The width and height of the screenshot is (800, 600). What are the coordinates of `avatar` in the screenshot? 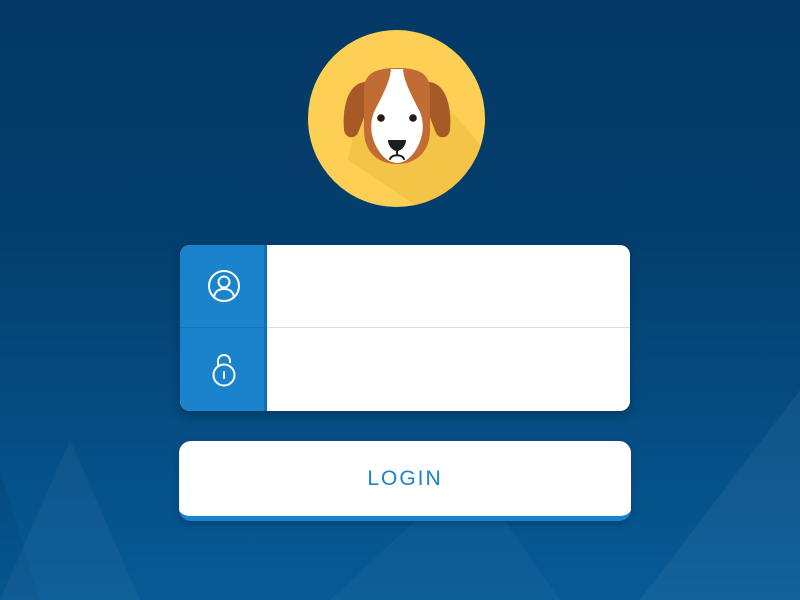 It's located at (396, 118).